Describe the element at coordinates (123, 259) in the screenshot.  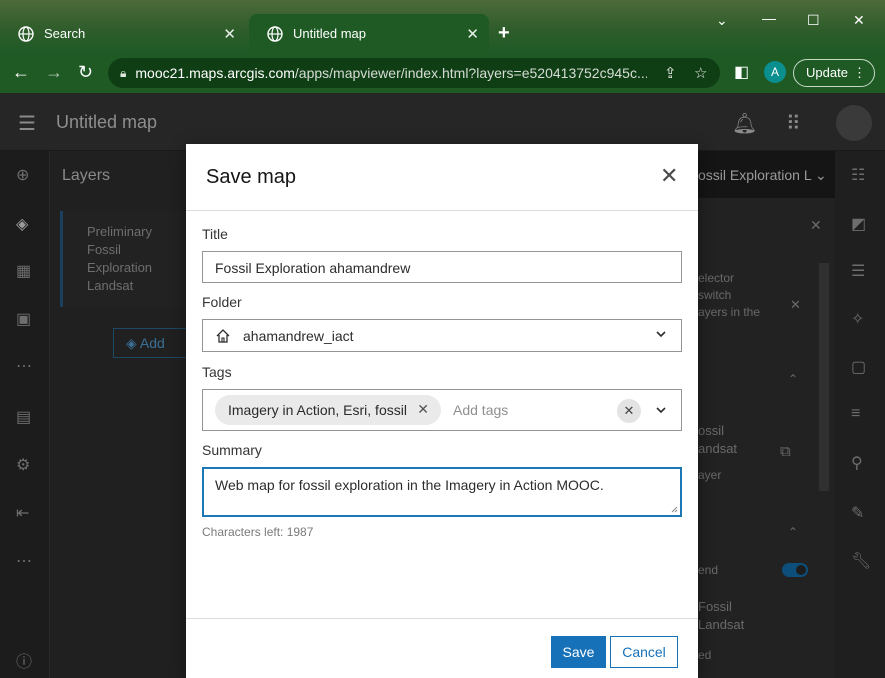
I see `layer-item: Preliminary Fossil Exploration Landsat` at that location.